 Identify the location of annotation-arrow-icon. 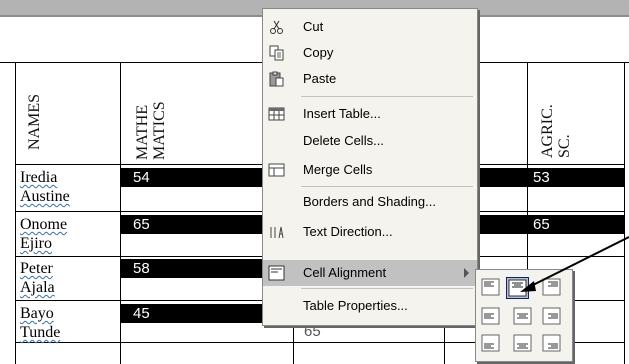
(574, 264).